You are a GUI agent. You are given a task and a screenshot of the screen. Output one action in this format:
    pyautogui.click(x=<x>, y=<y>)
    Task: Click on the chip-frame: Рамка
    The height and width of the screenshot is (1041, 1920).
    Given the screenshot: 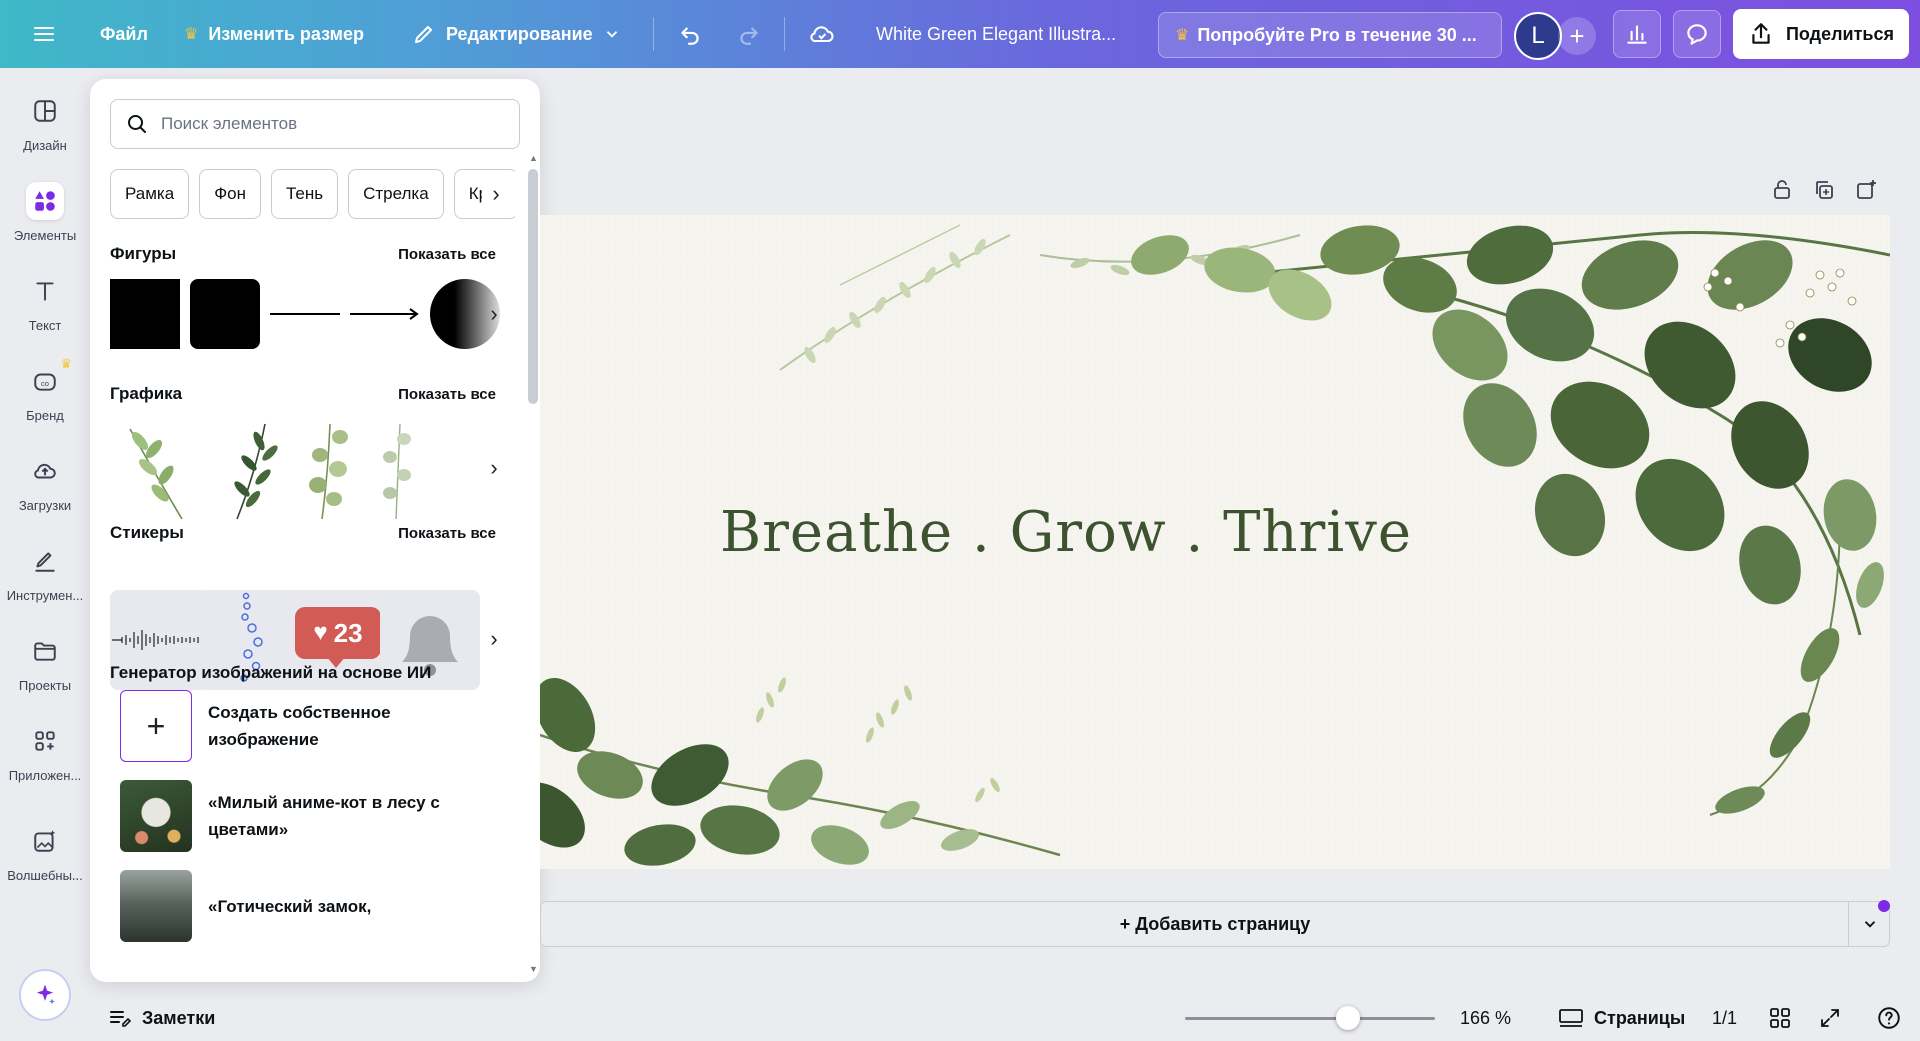 What is the action you would take?
    pyautogui.click(x=150, y=194)
    